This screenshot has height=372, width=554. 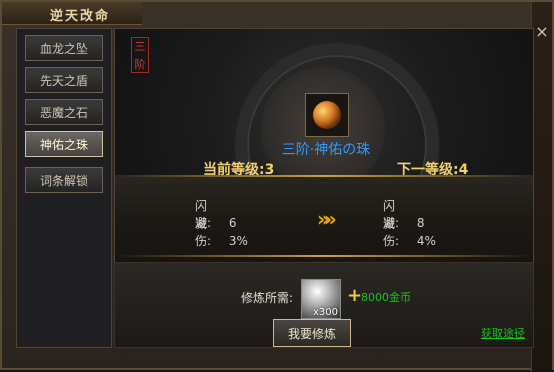 I want to click on gold-cost: 8000金币, so click(x=386, y=297).